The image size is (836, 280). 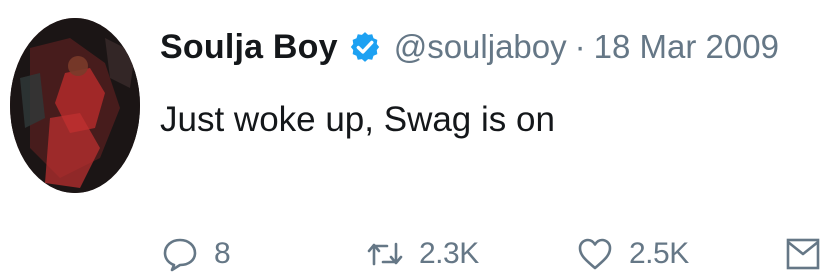 I want to click on retweet-count: 2.3K, so click(x=449, y=253).